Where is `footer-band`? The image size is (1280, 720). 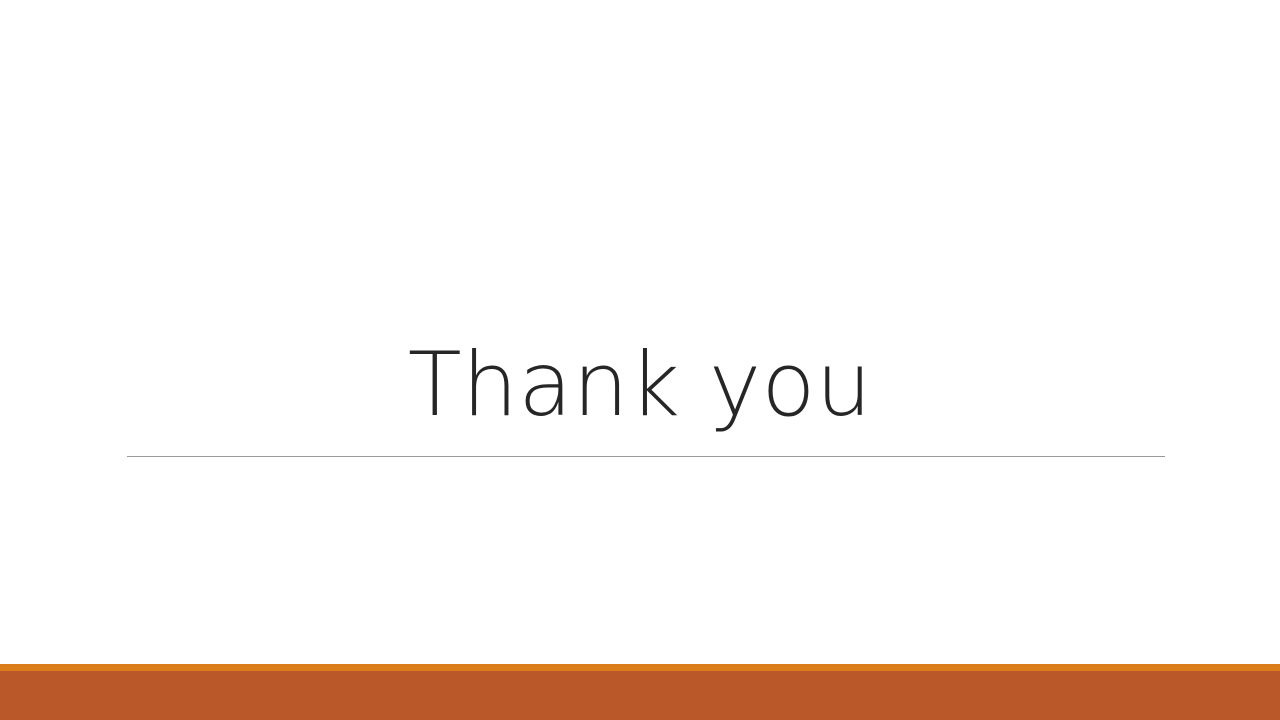
footer-band is located at coordinates (640, 695).